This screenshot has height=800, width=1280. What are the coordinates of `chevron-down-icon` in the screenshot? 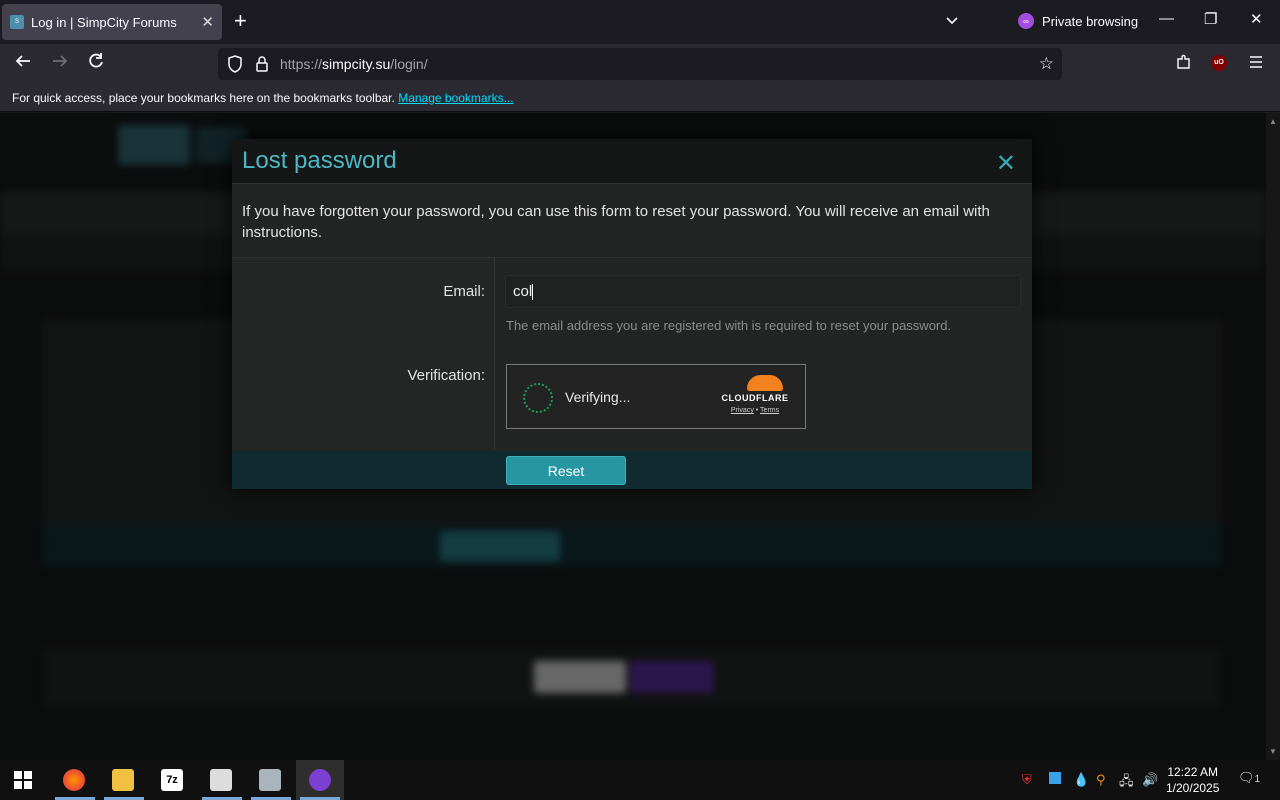 It's located at (952, 21).